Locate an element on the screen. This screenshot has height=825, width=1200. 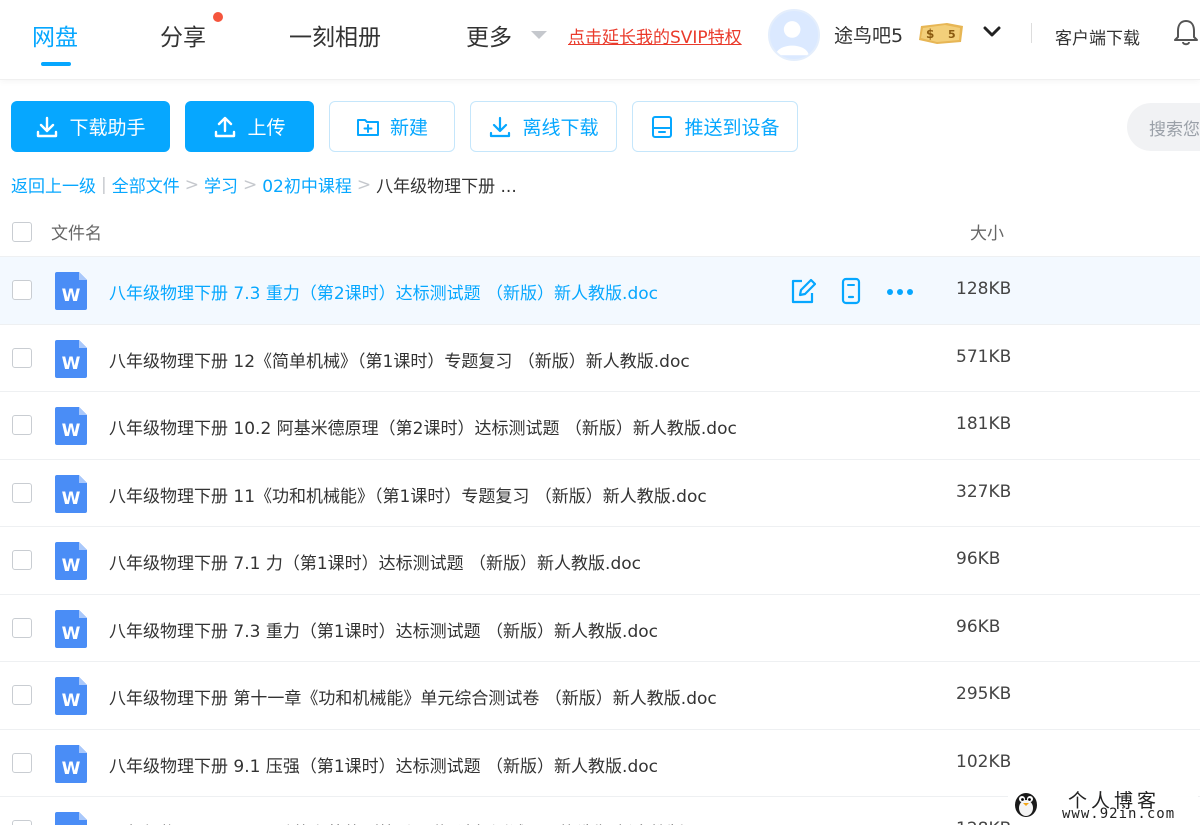
bell-icon is located at coordinates (1186, 32).